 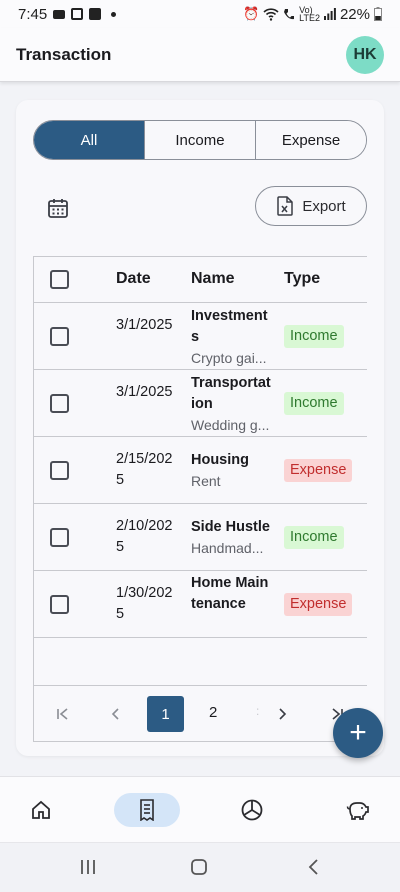 I want to click on wifi-icon, so click(x=271, y=14).